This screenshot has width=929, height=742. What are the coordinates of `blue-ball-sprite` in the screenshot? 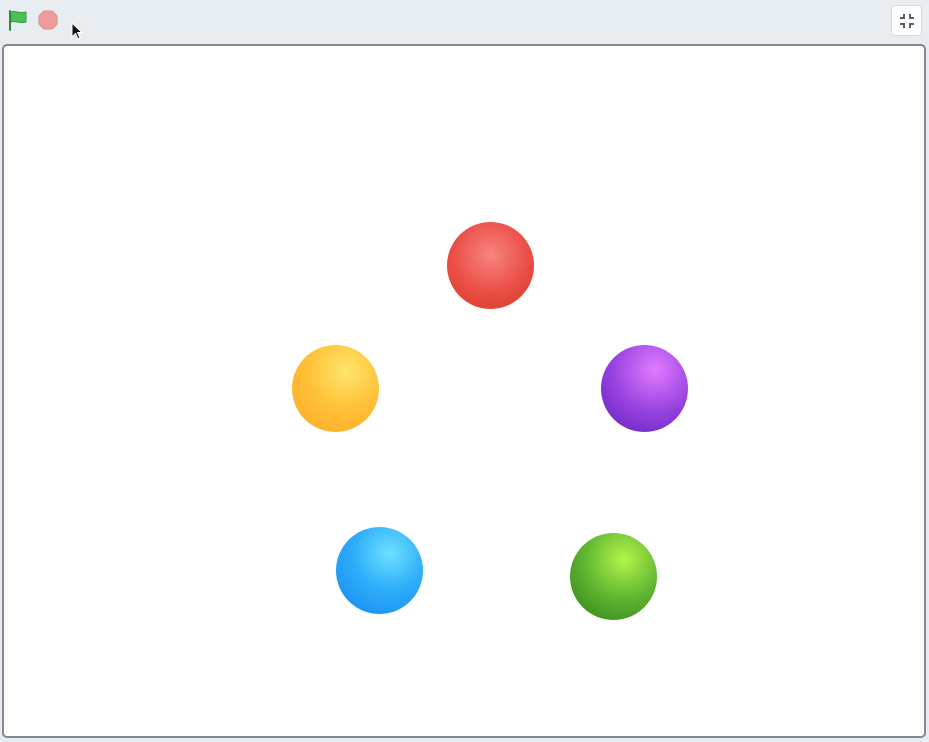 It's located at (379, 570).